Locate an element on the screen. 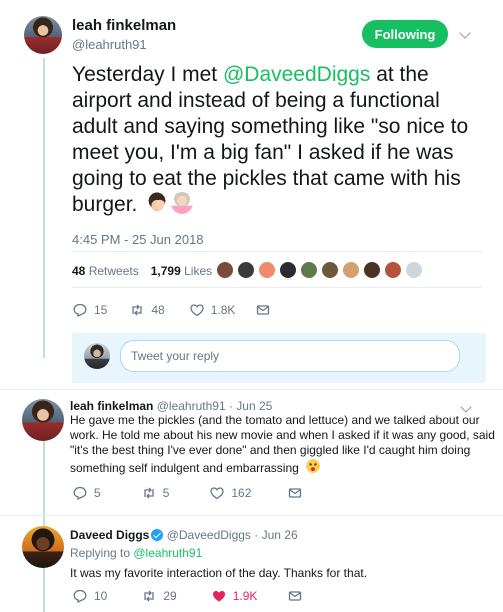 The width and height of the screenshot is (503, 612). author-name: leah finkelman is located at coordinates (124, 25).